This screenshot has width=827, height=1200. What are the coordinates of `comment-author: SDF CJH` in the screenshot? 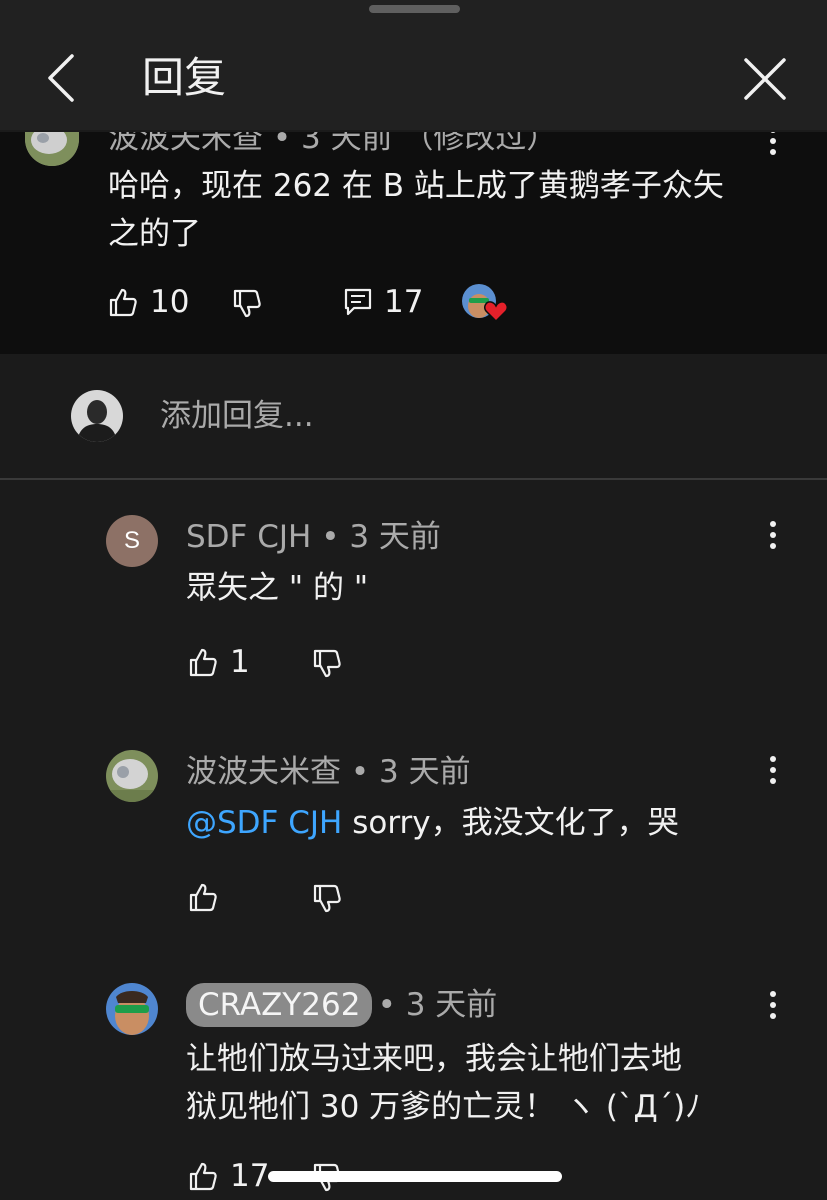 It's located at (248, 537).